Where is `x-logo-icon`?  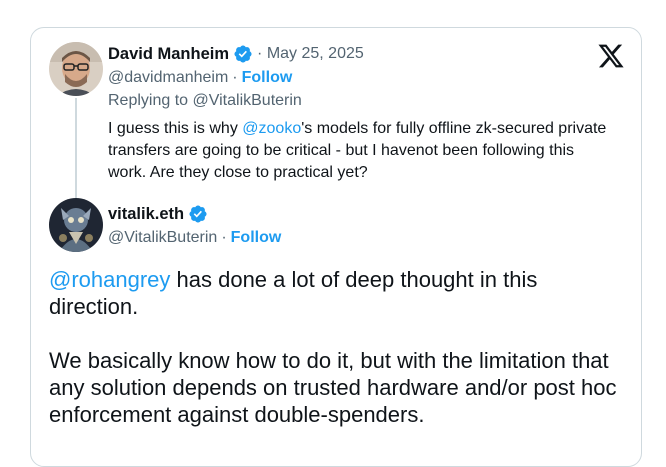 x-logo-icon is located at coordinates (611, 56).